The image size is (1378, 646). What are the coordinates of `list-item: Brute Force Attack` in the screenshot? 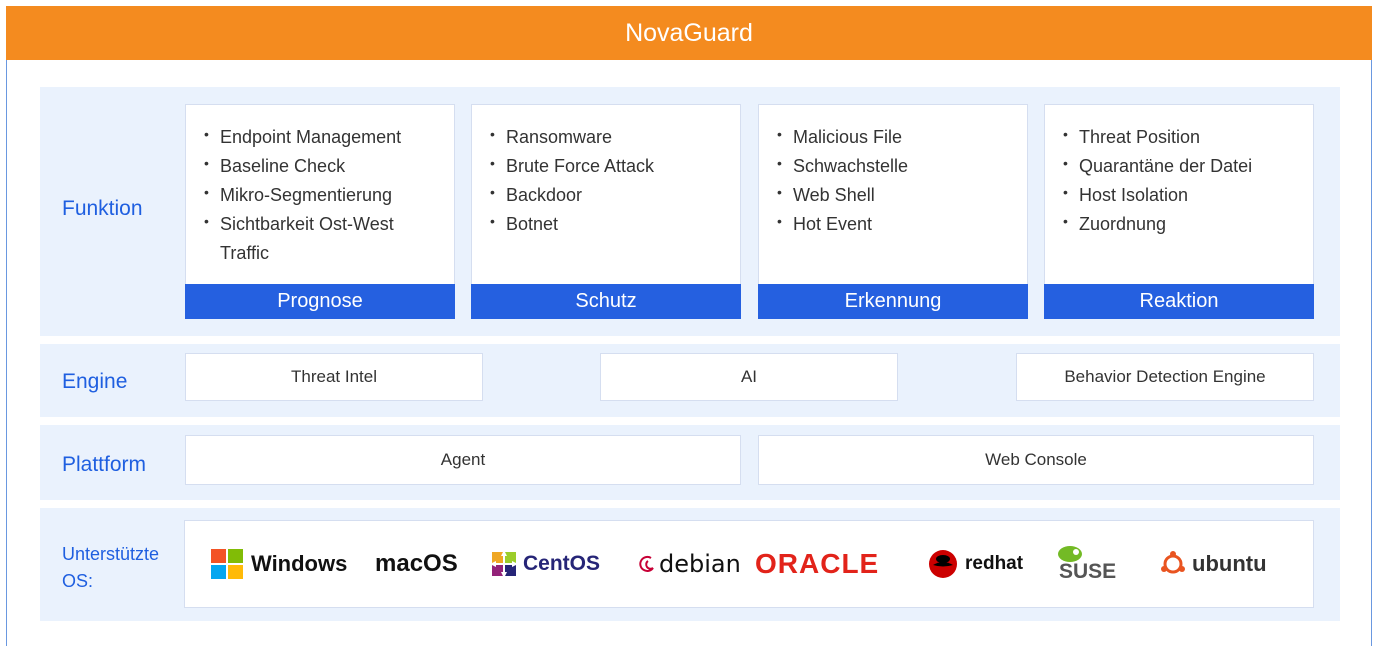 It's located at (615, 165).